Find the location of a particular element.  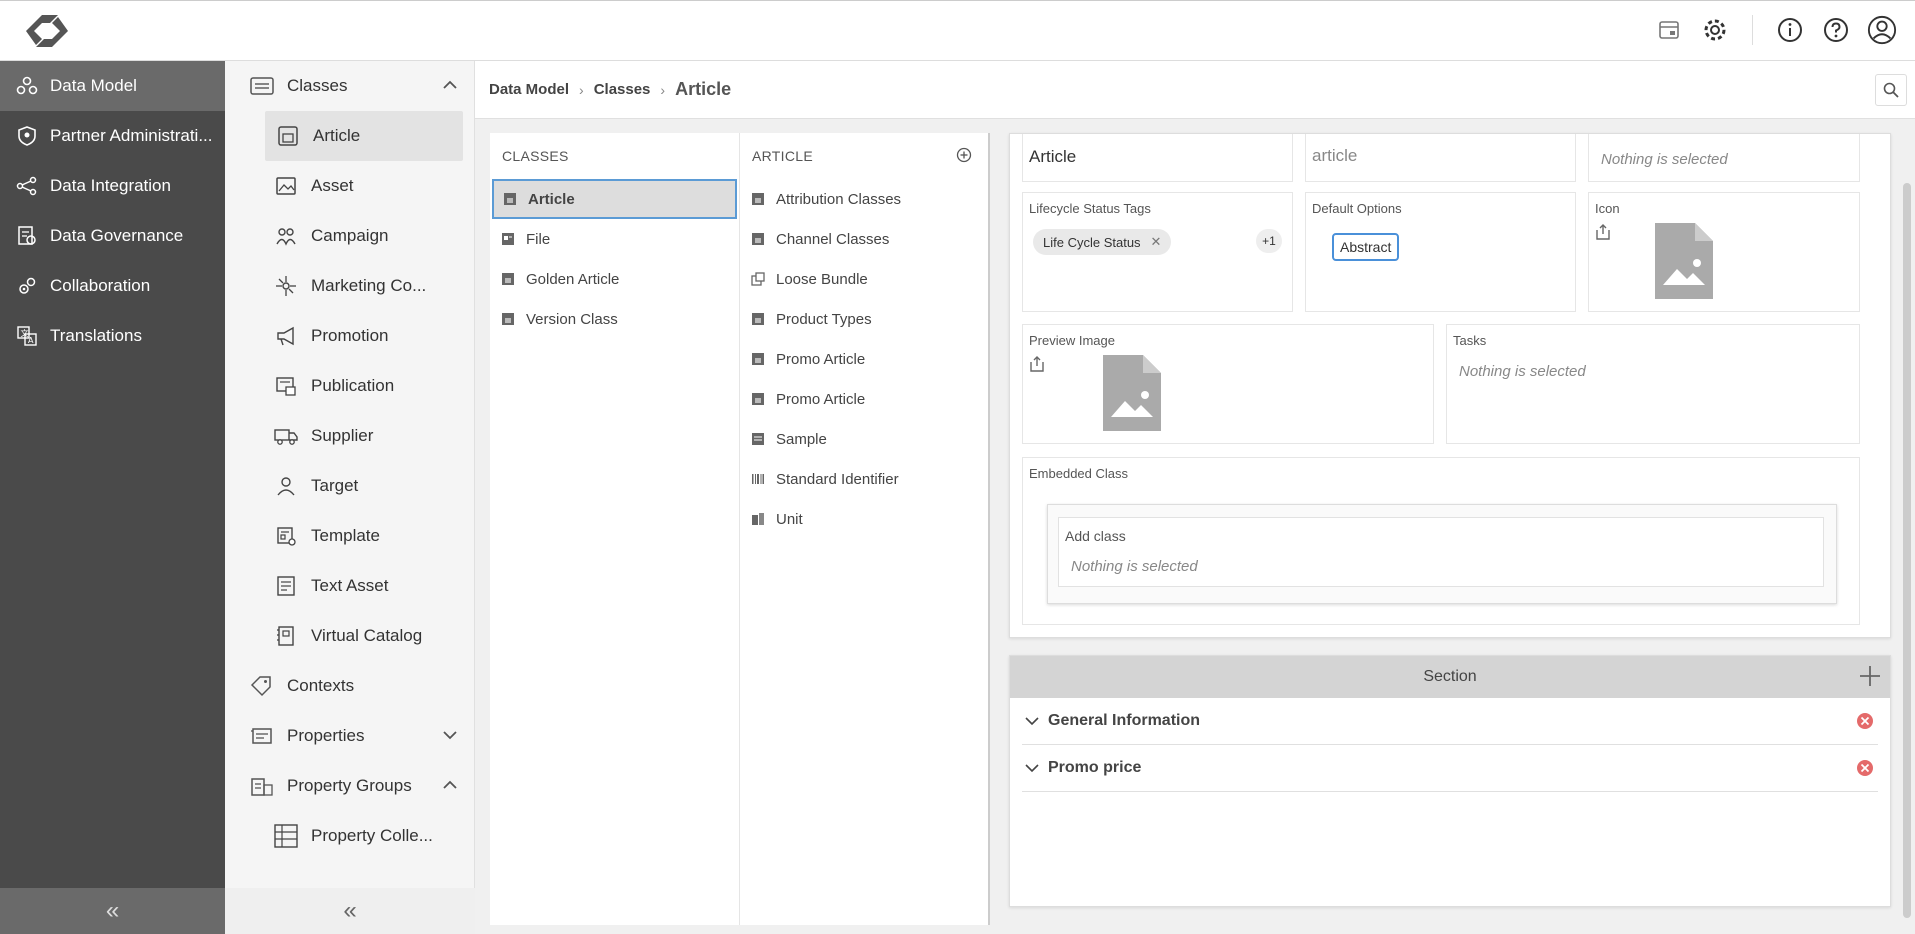

help-icon is located at coordinates (1836, 30).